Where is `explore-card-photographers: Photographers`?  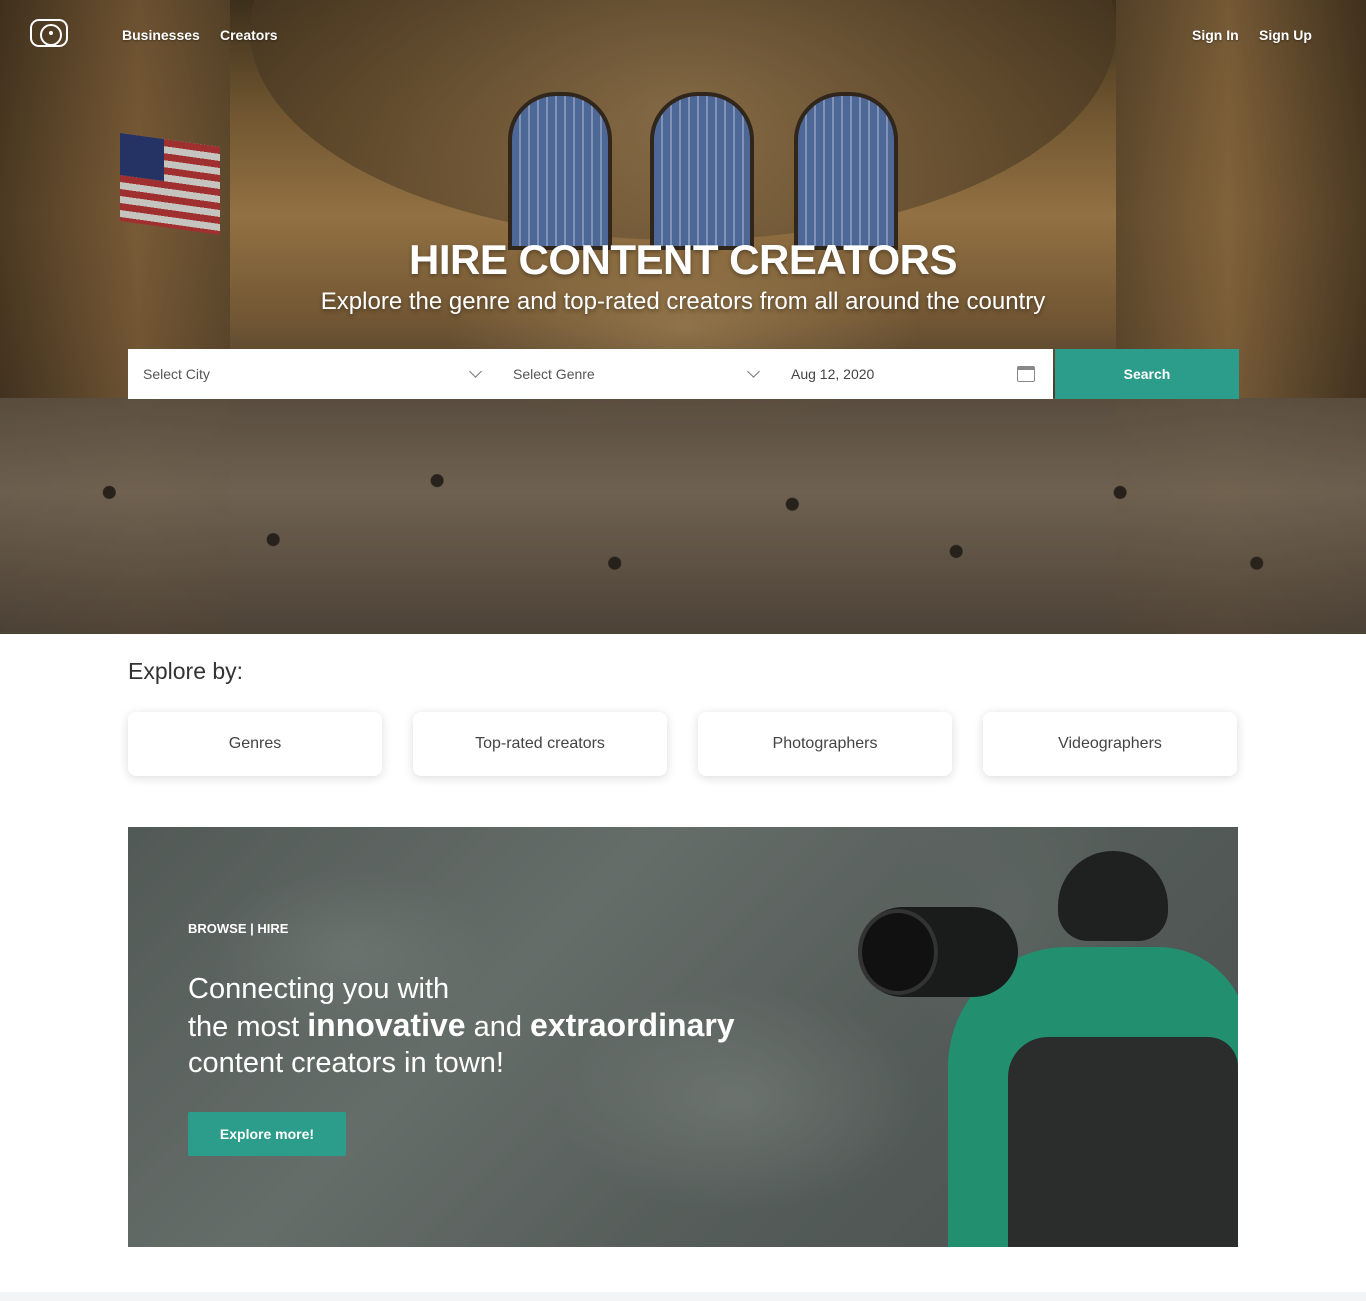
explore-card-photographers: Photographers is located at coordinates (825, 744).